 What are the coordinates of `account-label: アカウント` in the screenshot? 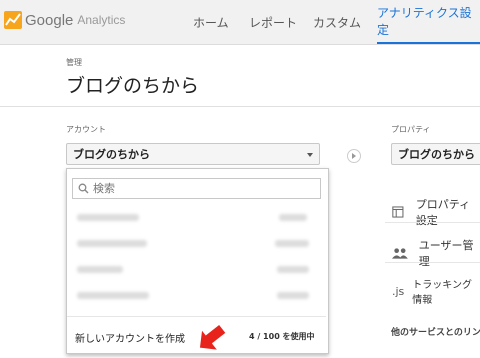 It's located at (86, 129).